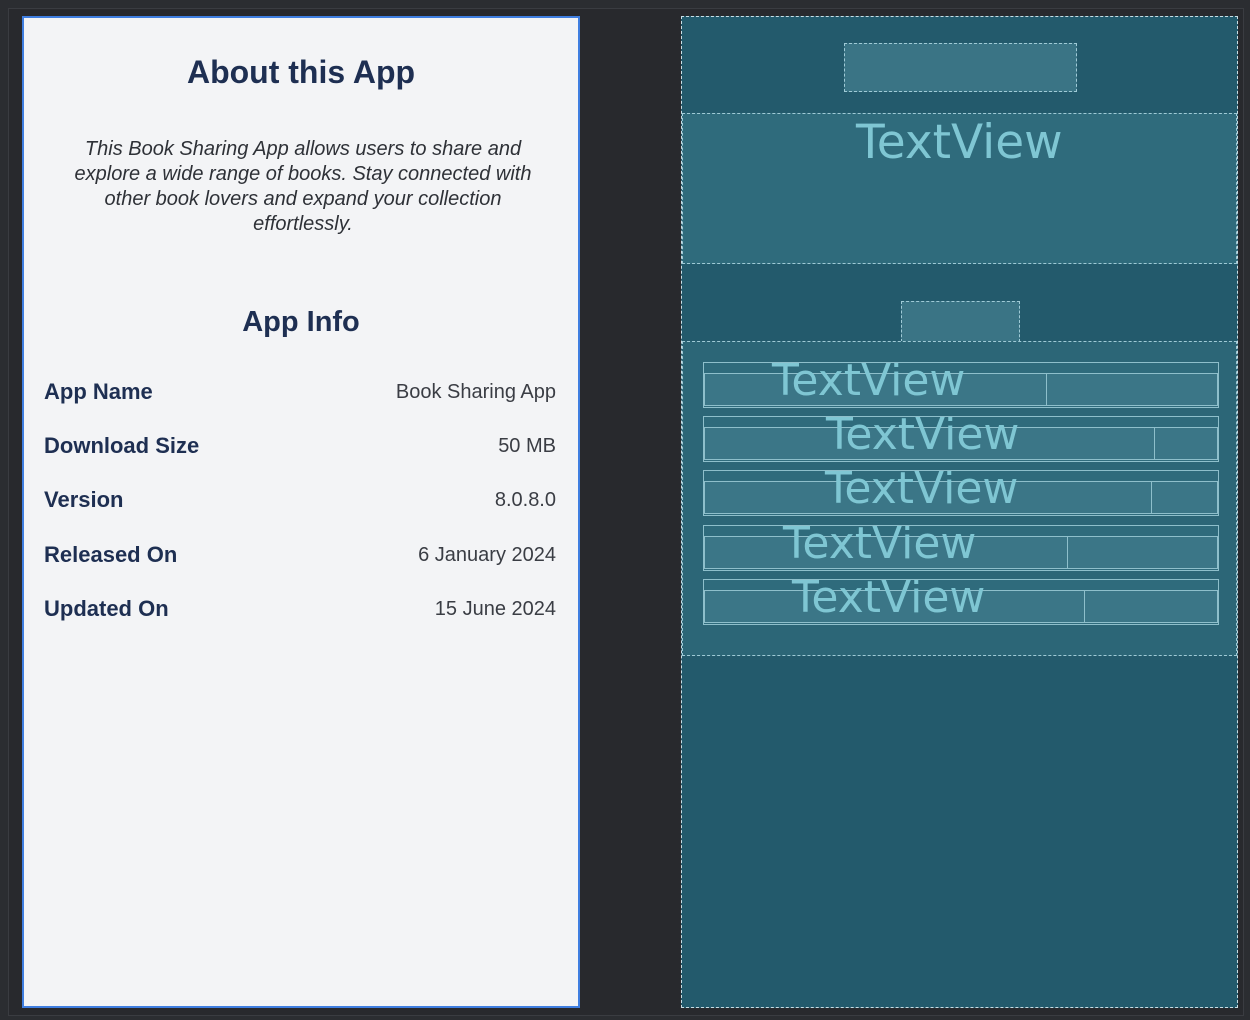 The height and width of the screenshot is (1020, 1250). Describe the element at coordinates (495, 608) in the screenshot. I see `info-value: 15 June 2024` at that location.